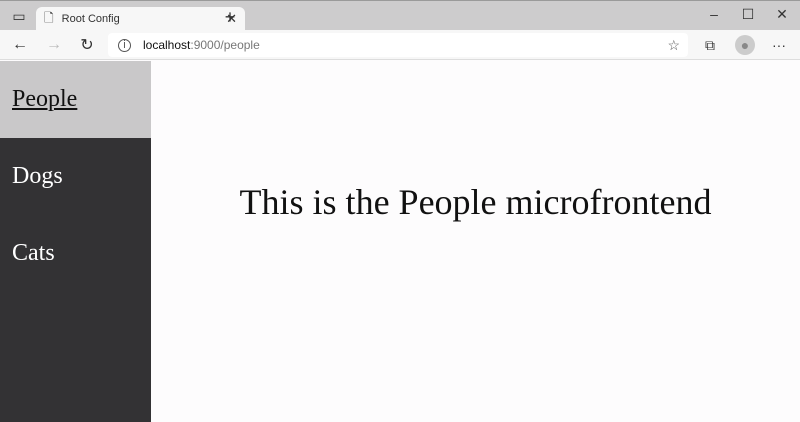  What do you see at coordinates (54, 45) in the screenshot?
I see `forward-icon: →` at bounding box center [54, 45].